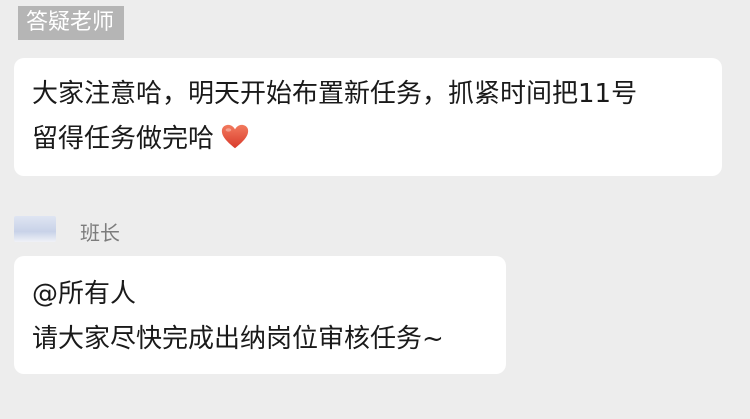 The image size is (750, 419). What do you see at coordinates (335, 94) in the screenshot?
I see `message-line: 大家注意哈，明天开始布置新任务，抓紧时间把11号` at bounding box center [335, 94].